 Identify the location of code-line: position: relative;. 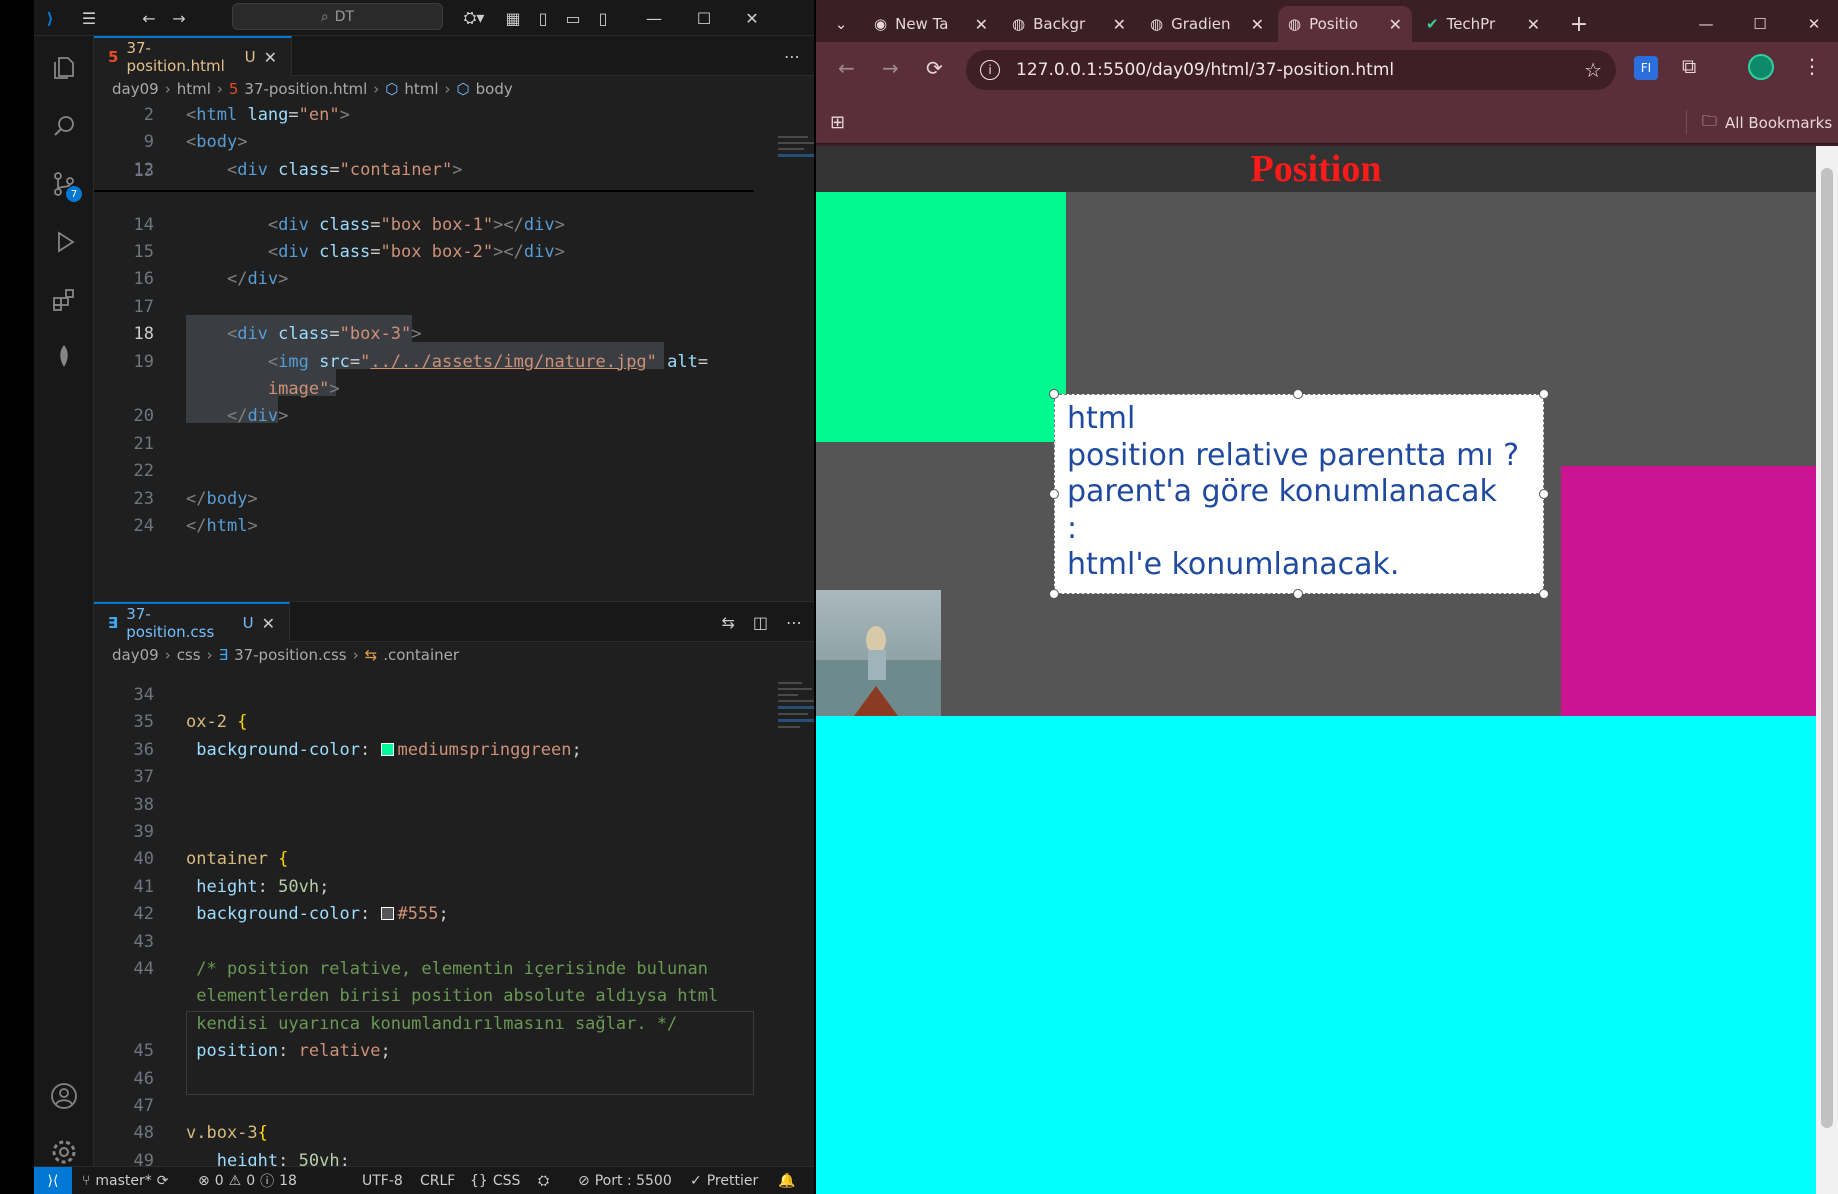
(288, 1051).